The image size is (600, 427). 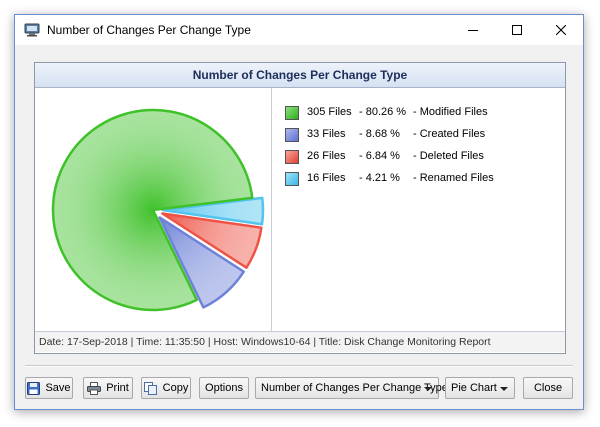 I want to click on copy-button: Copy, so click(x=166, y=388).